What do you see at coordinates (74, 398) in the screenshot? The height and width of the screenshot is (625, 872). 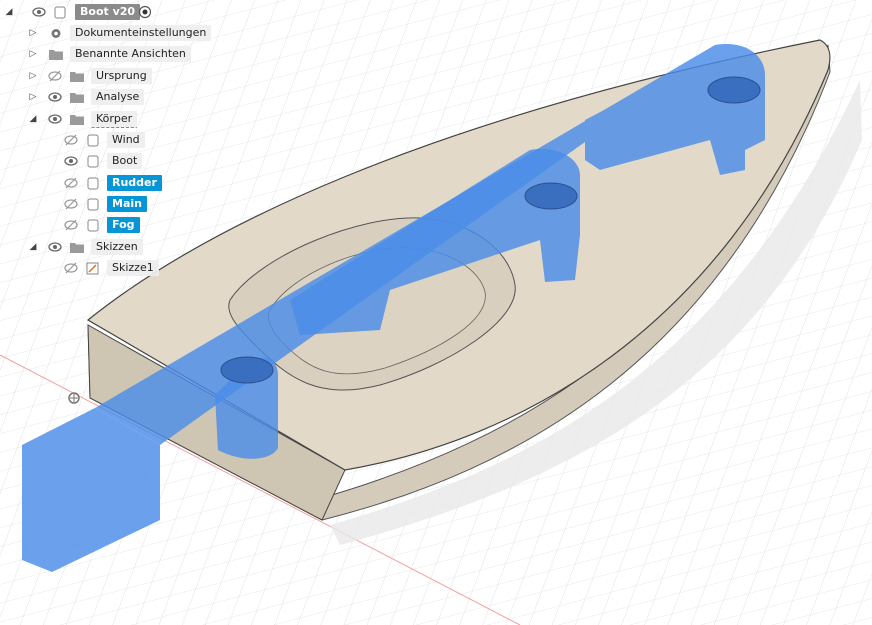 I see `origin-icon` at bounding box center [74, 398].